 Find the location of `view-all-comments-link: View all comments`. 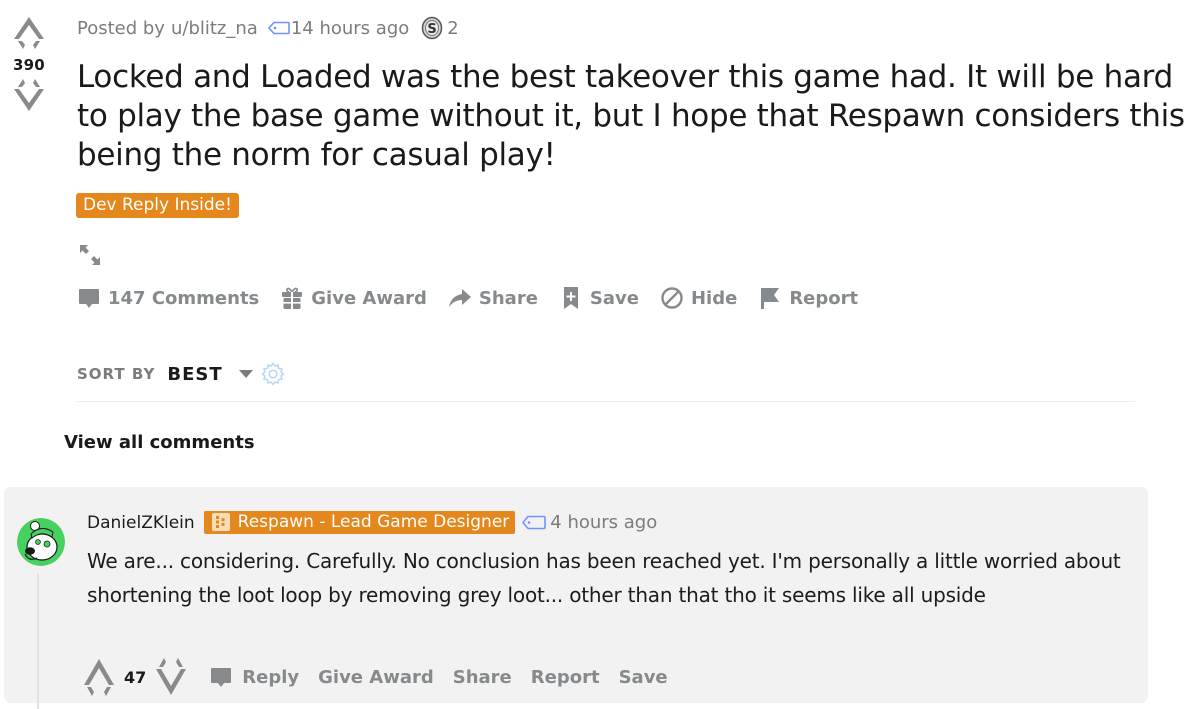

view-all-comments-link: View all comments is located at coordinates (159, 442).